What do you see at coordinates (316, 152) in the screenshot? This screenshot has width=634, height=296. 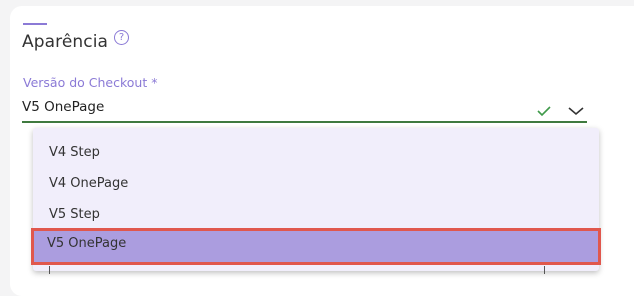 I see `option-v4-step: V4 Step` at bounding box center [316, 152].